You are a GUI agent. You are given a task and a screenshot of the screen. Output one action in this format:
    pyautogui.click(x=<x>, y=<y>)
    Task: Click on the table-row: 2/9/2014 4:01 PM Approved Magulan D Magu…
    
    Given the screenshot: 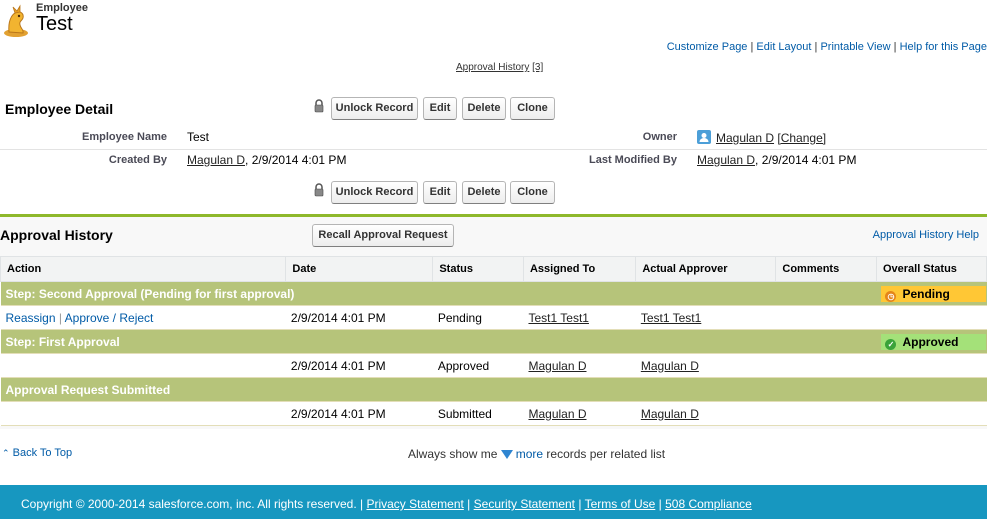 What is the action you would take?
    pyautogui.click(x=493, y=365)
    